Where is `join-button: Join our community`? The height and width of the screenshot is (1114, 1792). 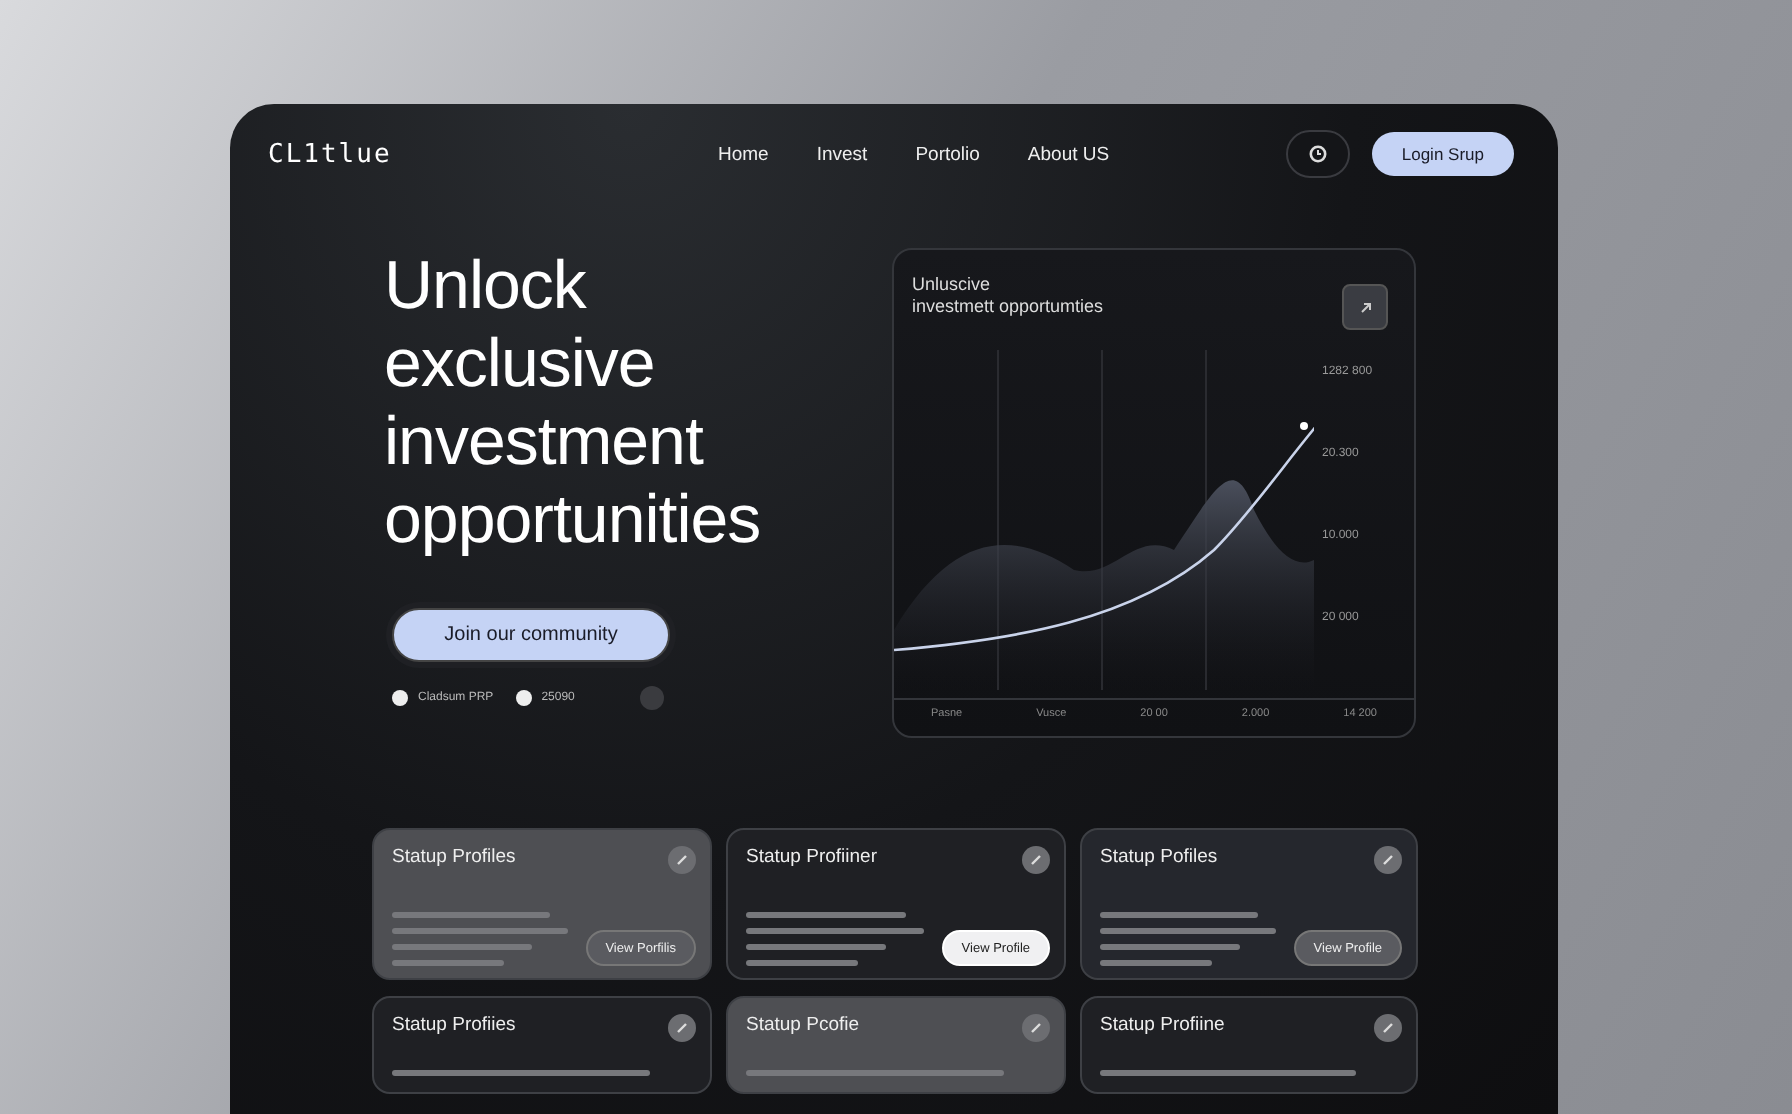
join-button: Join our community is located at coordinates (531, 635).